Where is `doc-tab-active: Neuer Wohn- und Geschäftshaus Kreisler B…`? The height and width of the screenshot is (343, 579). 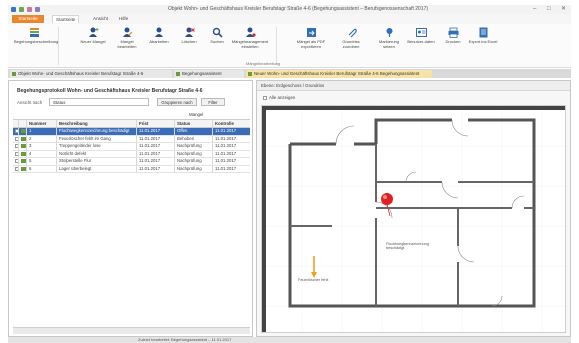 doc-tab-active: Neuer Wohn- und Geschäftshaus Kreisler B… is located at coordinates (339, 74).